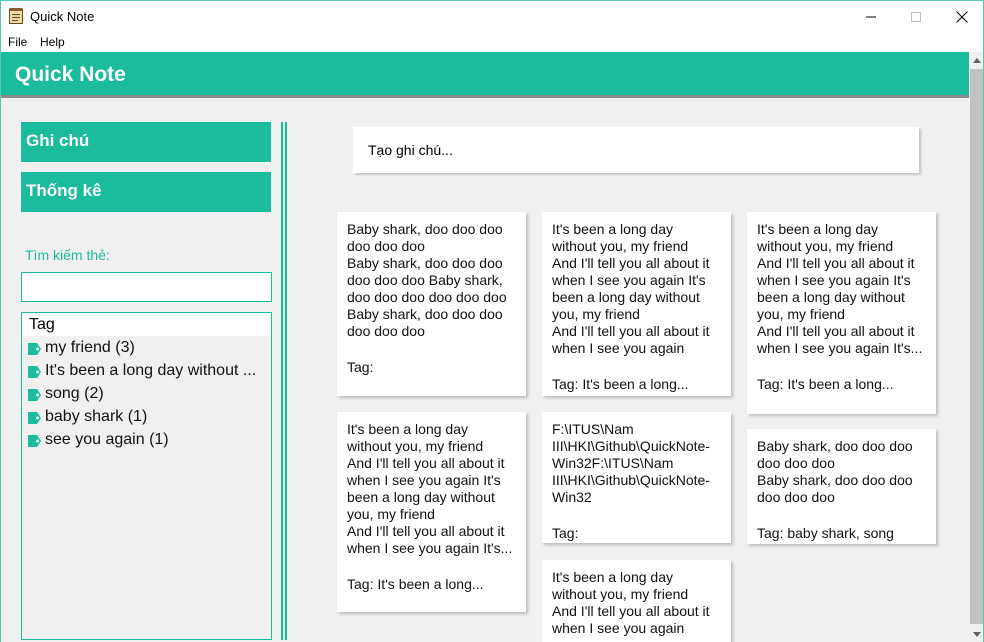 This screenshot has width=984, height=642. I want to click on tag-item: see you again (1), so click(146, 439).